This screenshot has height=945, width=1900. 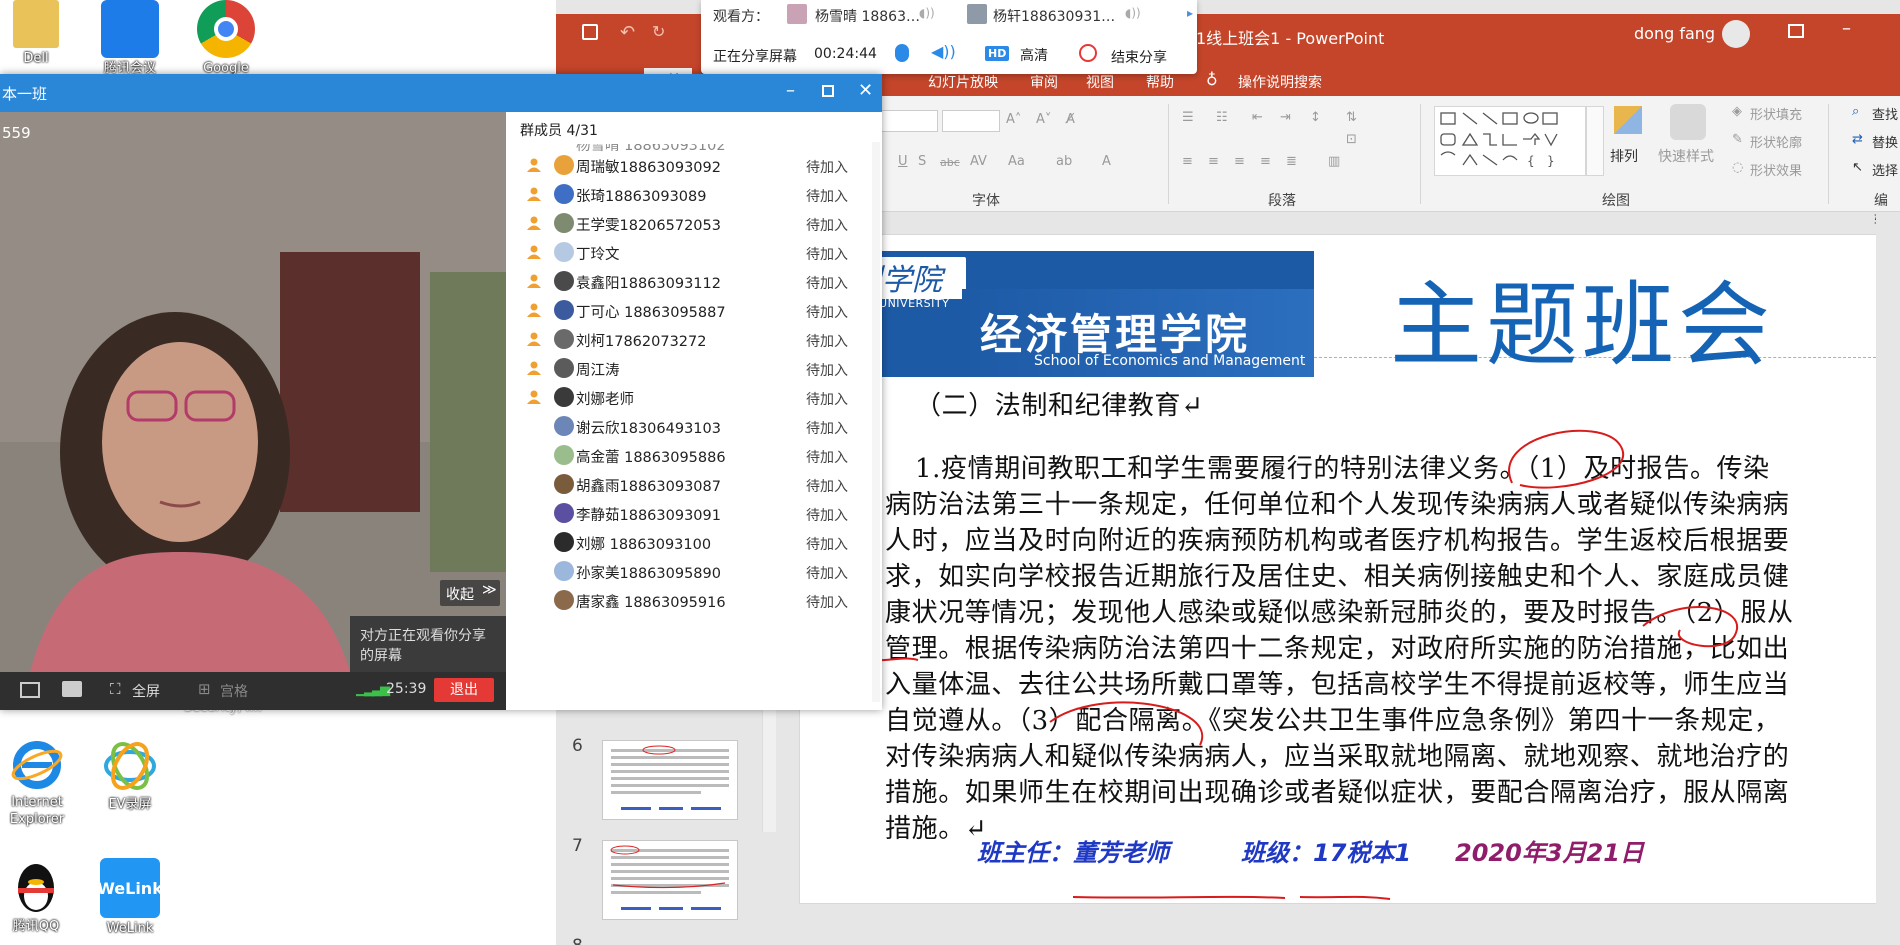 I want to click on find-button: 查找, so click(x=1885, y=113).